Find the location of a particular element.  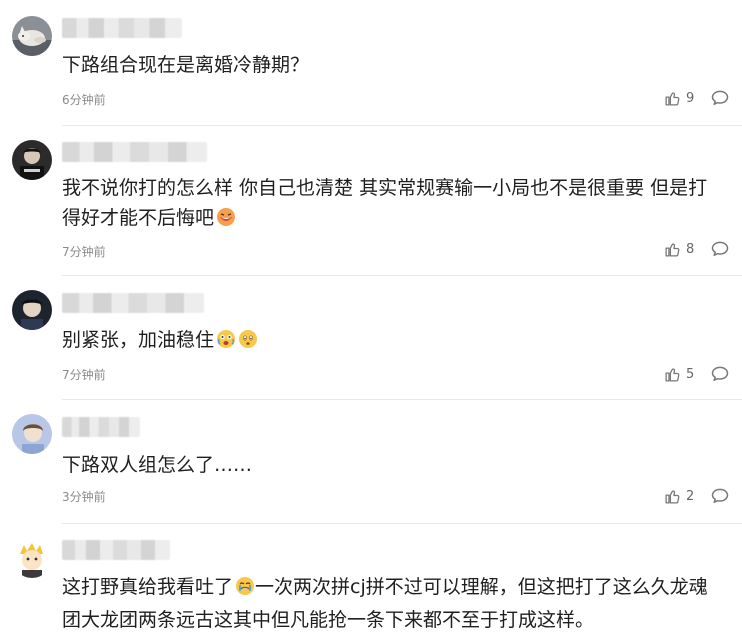

comment-text: 下路组合现在是离婚冷静期？ is located at coordinates (186, 65).